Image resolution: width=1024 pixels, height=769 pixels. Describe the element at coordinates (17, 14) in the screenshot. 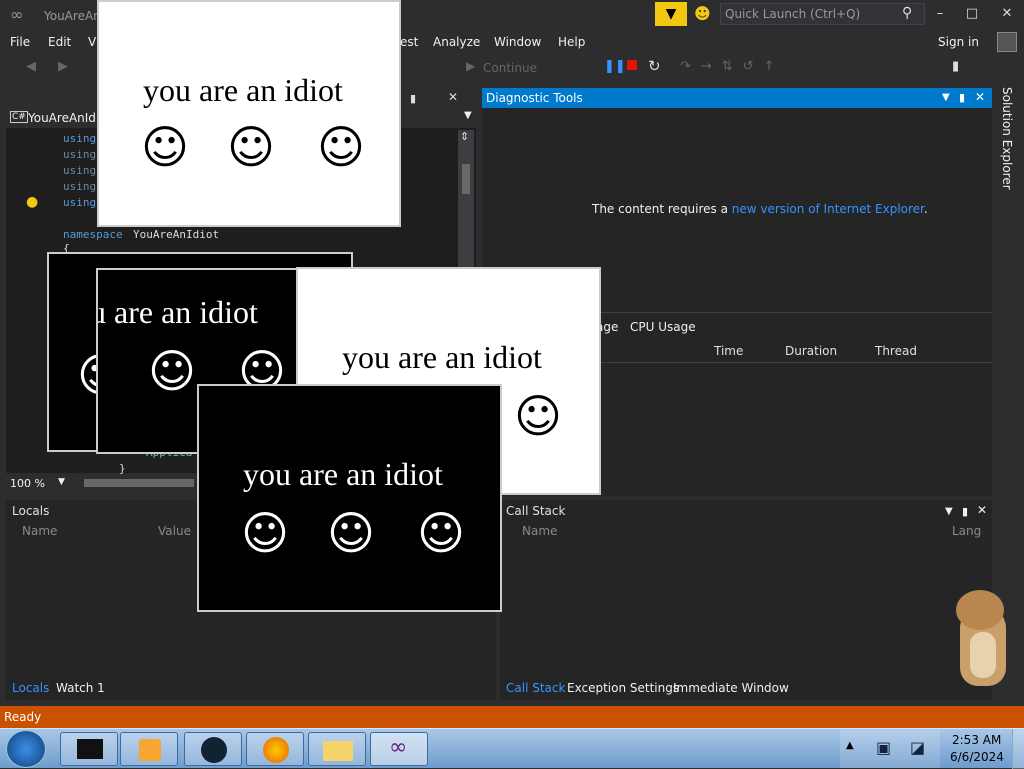

I see `vs-logo-icon: ∞` at that location.